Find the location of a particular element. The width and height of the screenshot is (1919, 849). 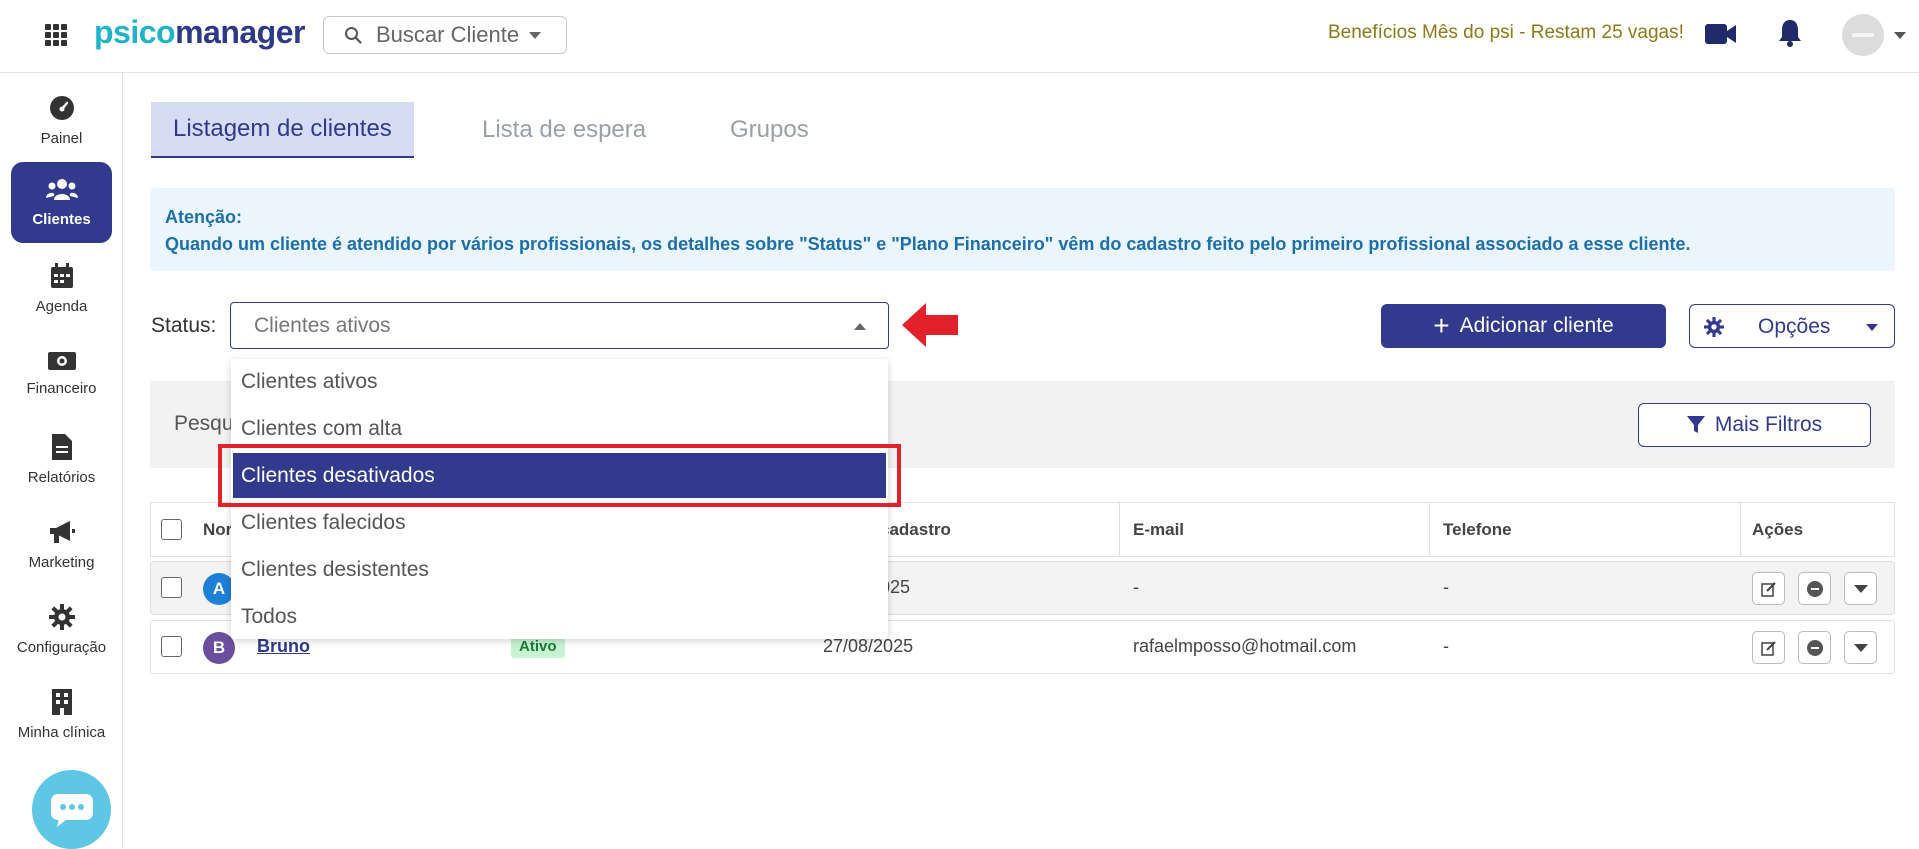

users-icon is located at coordinates (61, 189).